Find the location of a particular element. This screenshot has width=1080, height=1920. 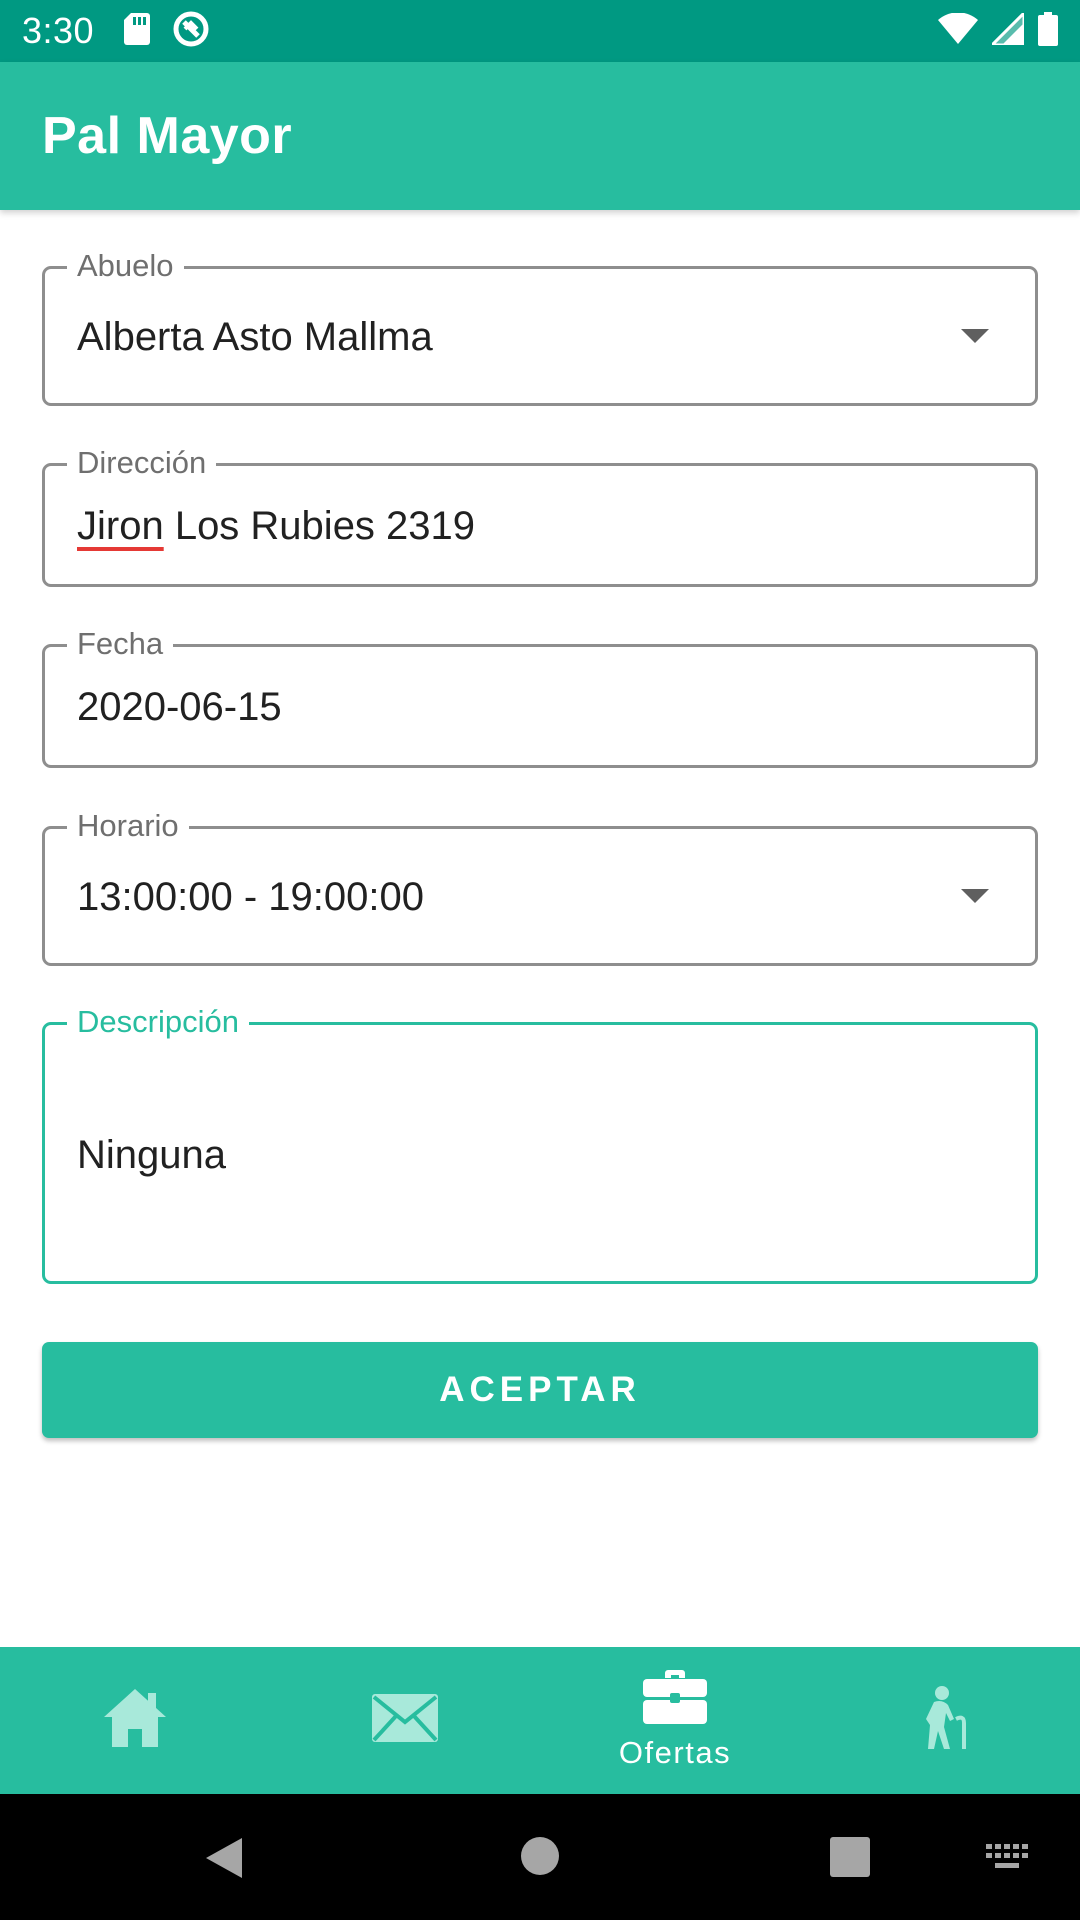

status-bar: 3:30 is located at coordinates (540, 31).